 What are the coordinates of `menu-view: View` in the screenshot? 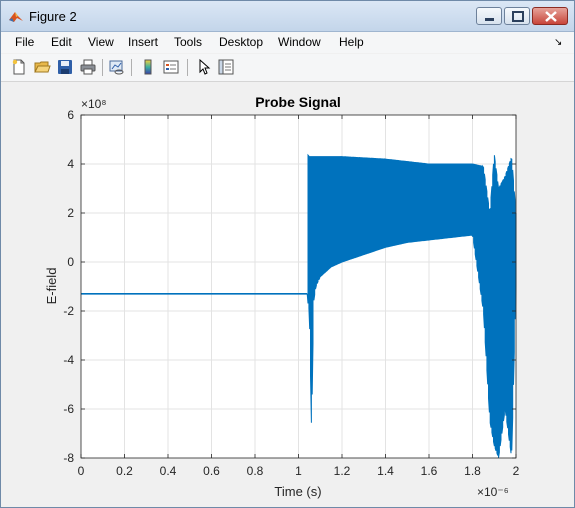 It's located at (101, 42).